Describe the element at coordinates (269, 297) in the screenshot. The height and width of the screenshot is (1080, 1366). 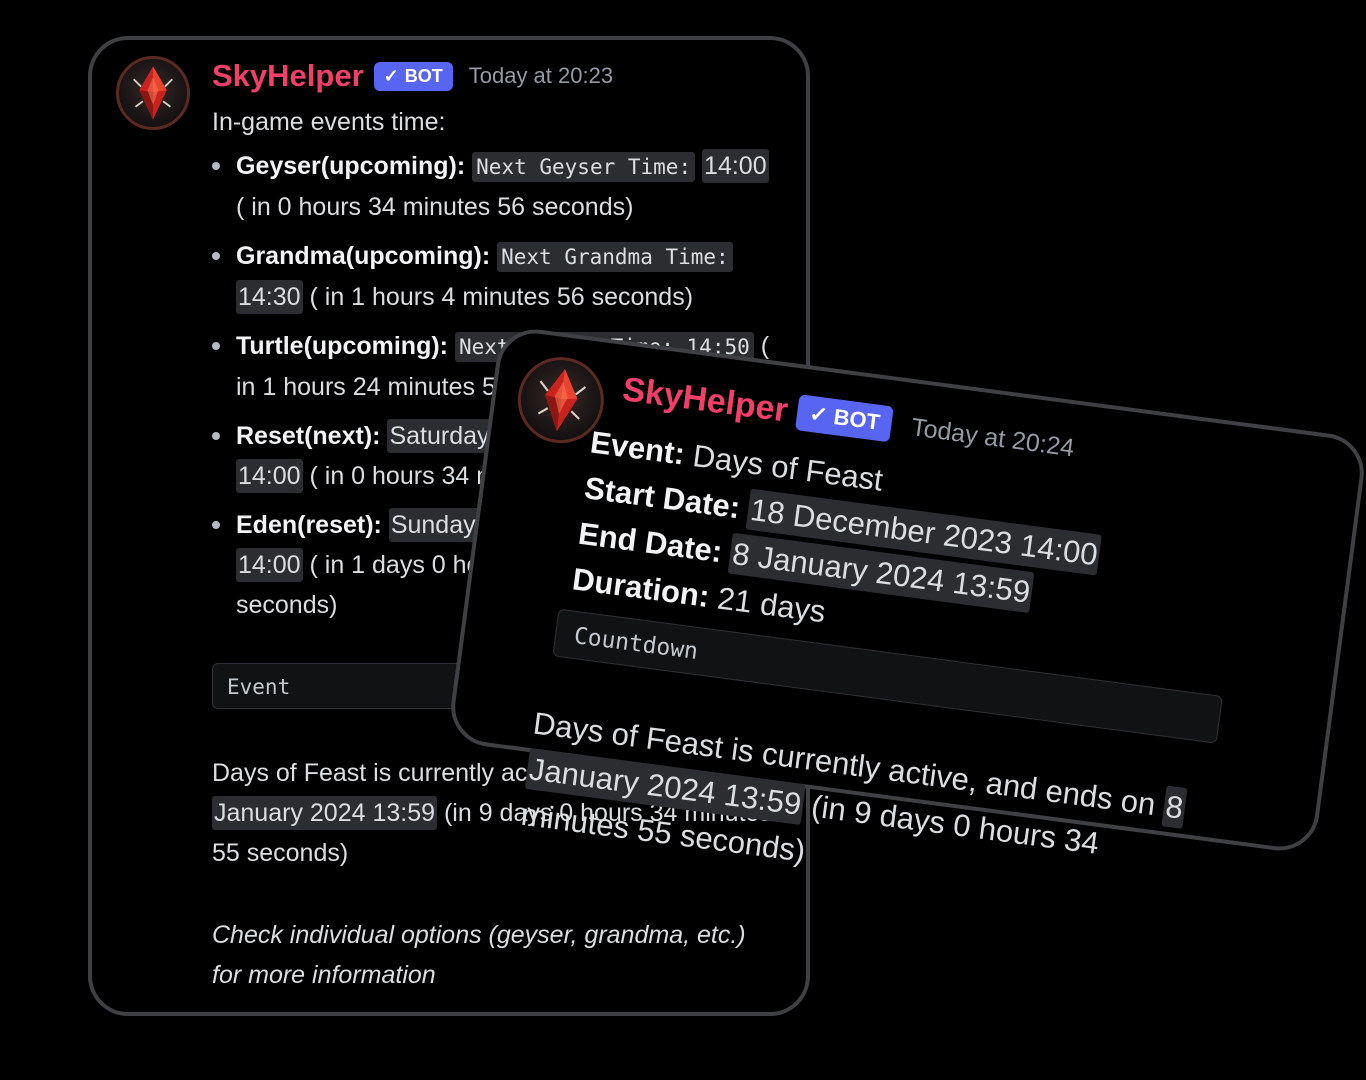
I see `event-time: 14:30` at that location.